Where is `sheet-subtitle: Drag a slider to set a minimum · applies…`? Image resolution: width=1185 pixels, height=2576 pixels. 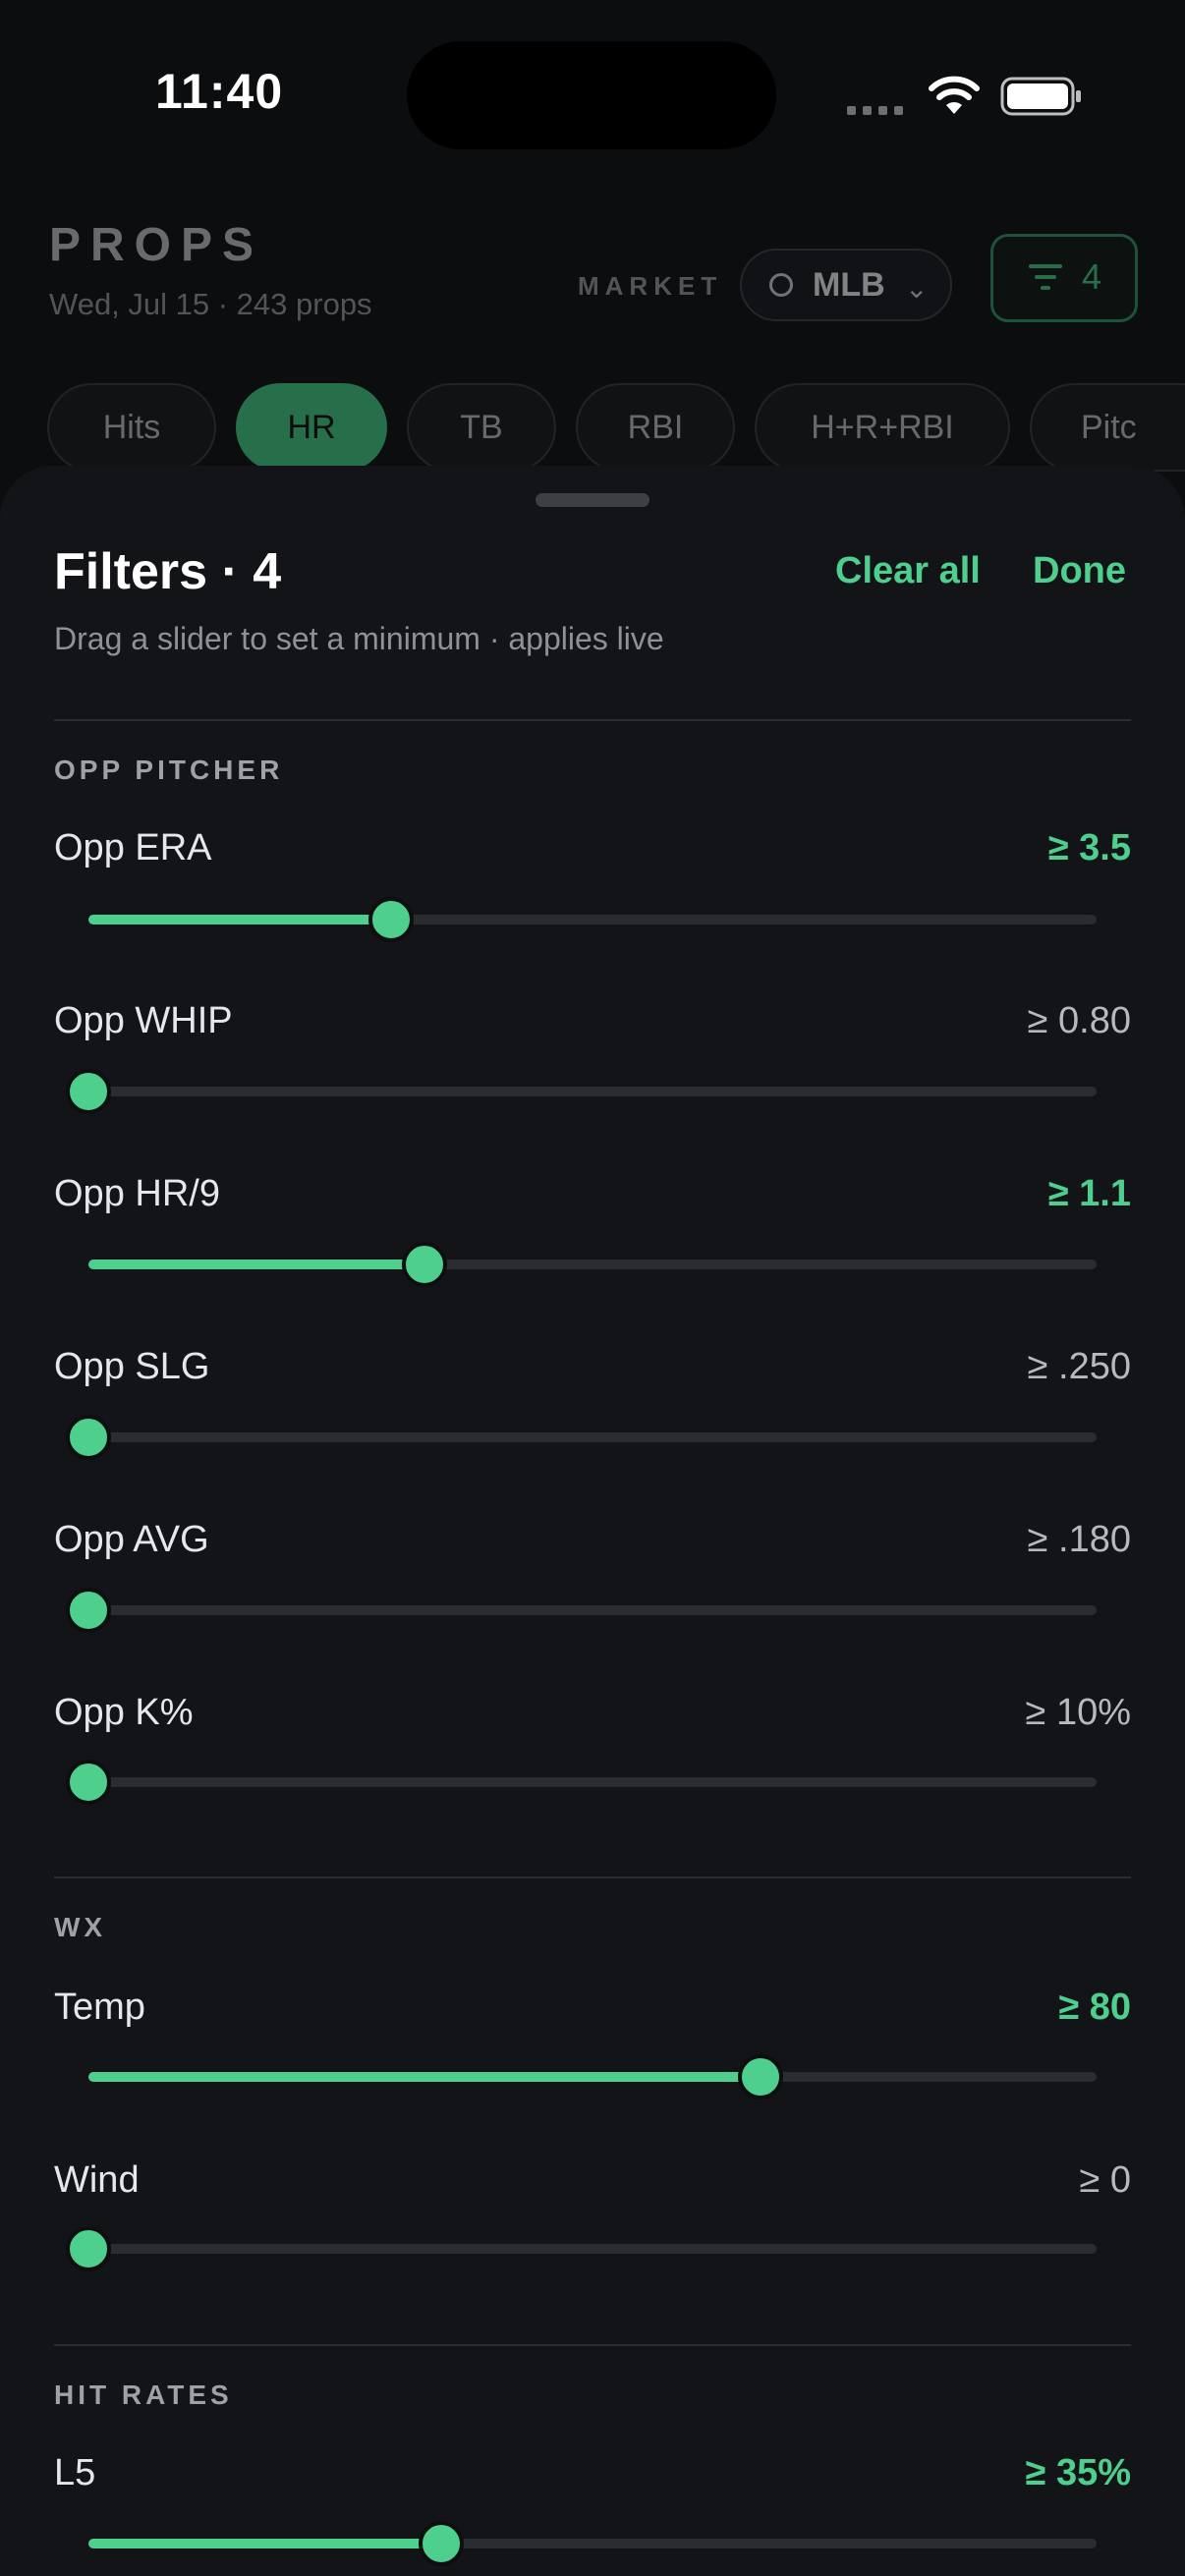 sheet-subtitle: Drag a slider to set a minimum · applies… is located at coordinates (359, 638).